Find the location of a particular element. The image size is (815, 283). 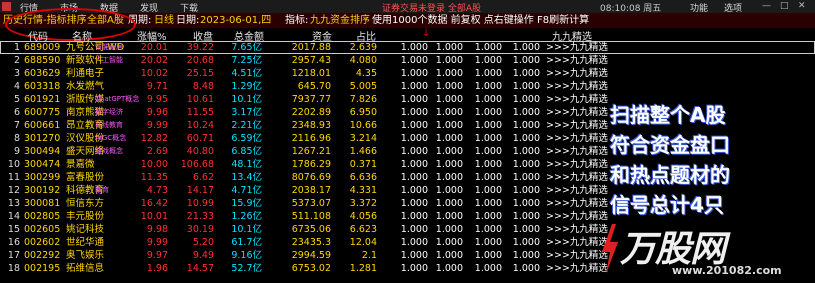

fund-ratio: 1.466 is located at coordinates (363, 151).